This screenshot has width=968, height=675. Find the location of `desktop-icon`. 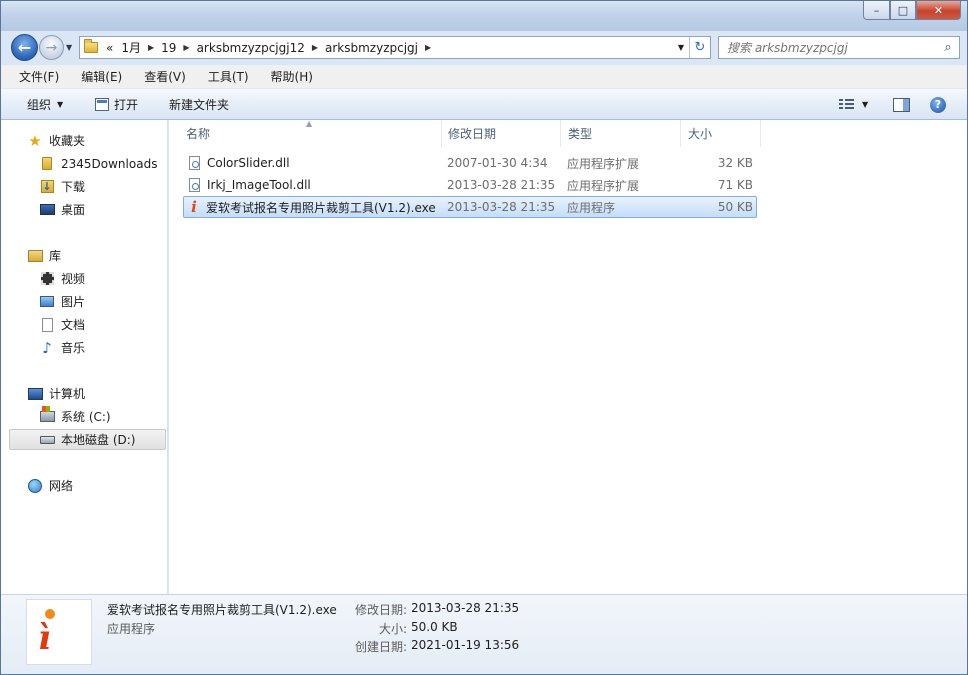

desktop-icon is located at coordinates (47, 210).